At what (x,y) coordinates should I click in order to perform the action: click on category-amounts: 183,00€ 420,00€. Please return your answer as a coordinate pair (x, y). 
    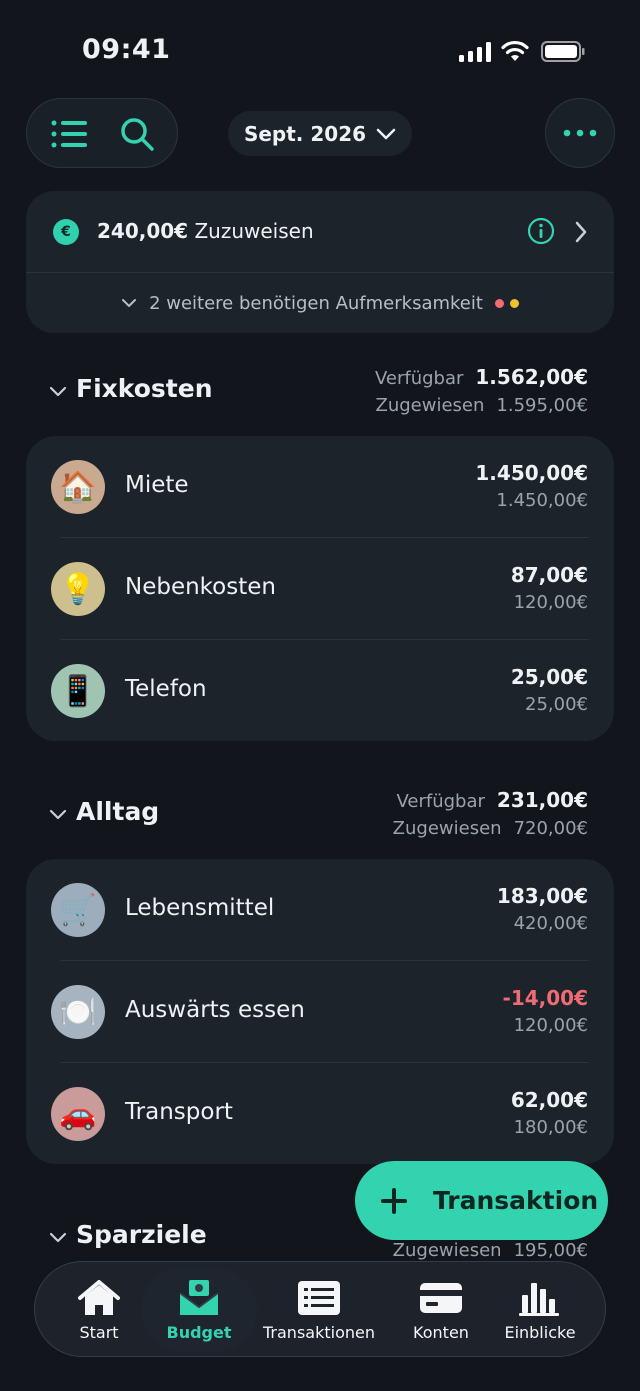
    Looking at the image, I should click on (542, 910).